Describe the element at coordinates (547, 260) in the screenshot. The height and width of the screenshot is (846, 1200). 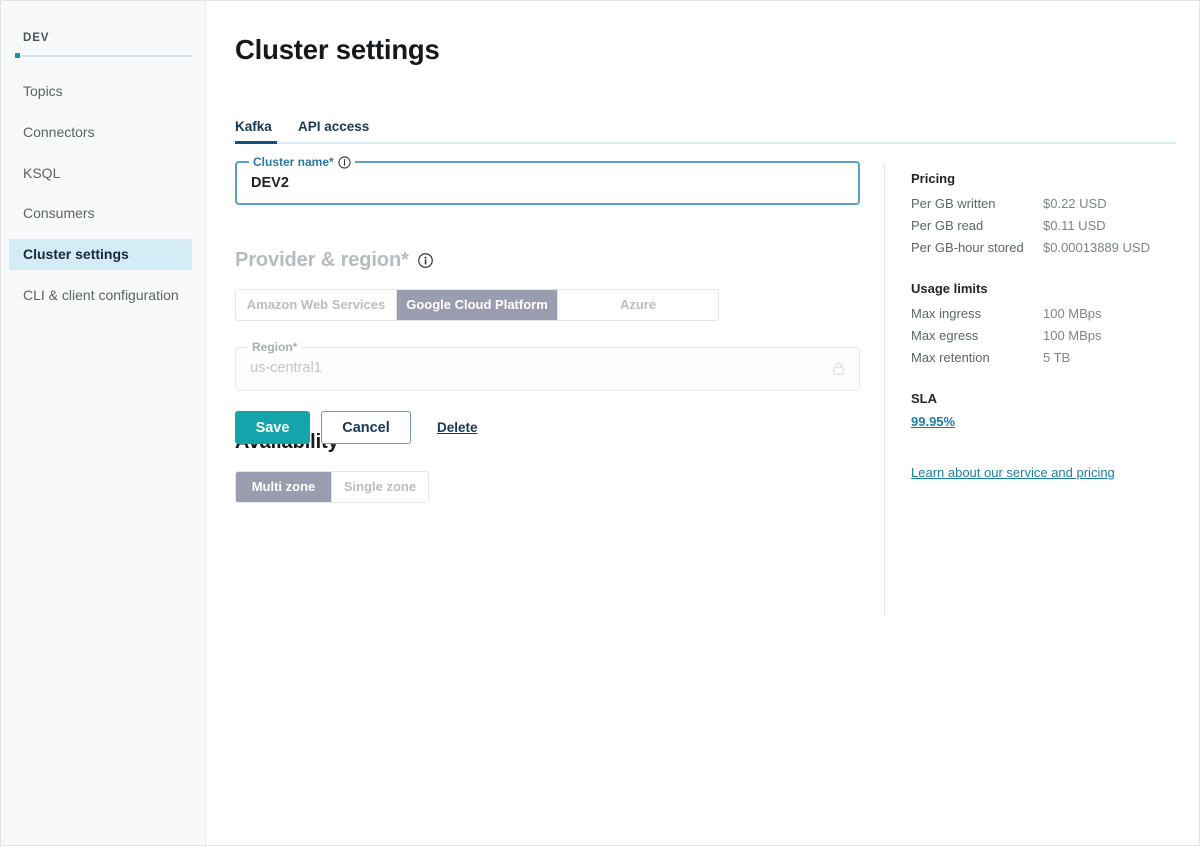
I see `provider-region-heading: Provider & region*` at that location.